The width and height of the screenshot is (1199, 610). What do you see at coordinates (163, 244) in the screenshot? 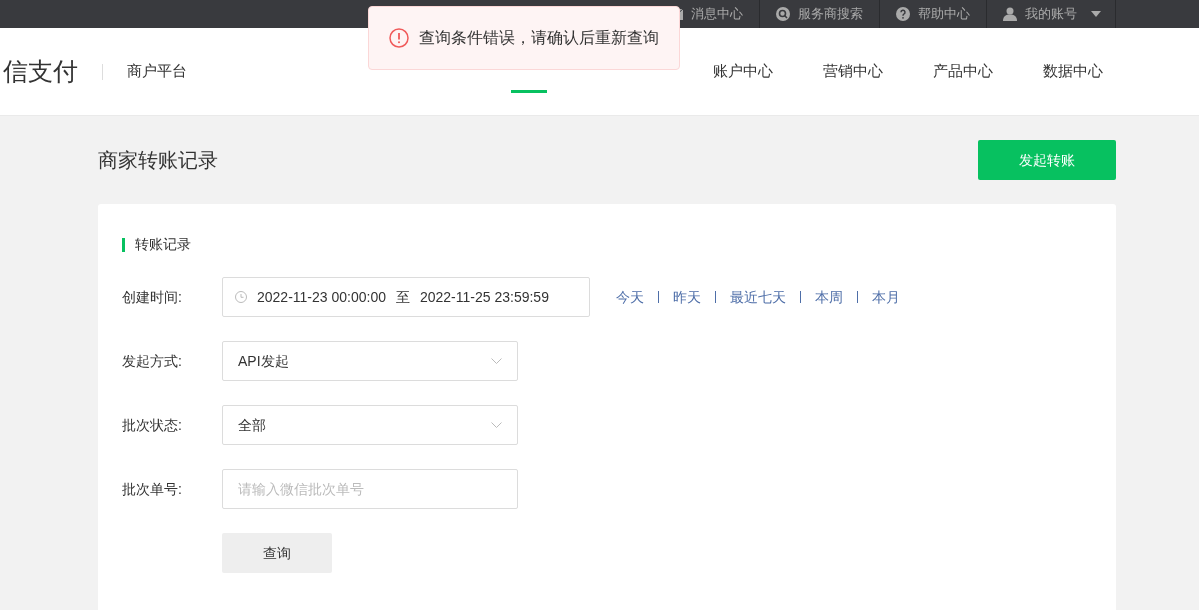
I see `section-title: 转账记录` at bounding box center [163, 244].